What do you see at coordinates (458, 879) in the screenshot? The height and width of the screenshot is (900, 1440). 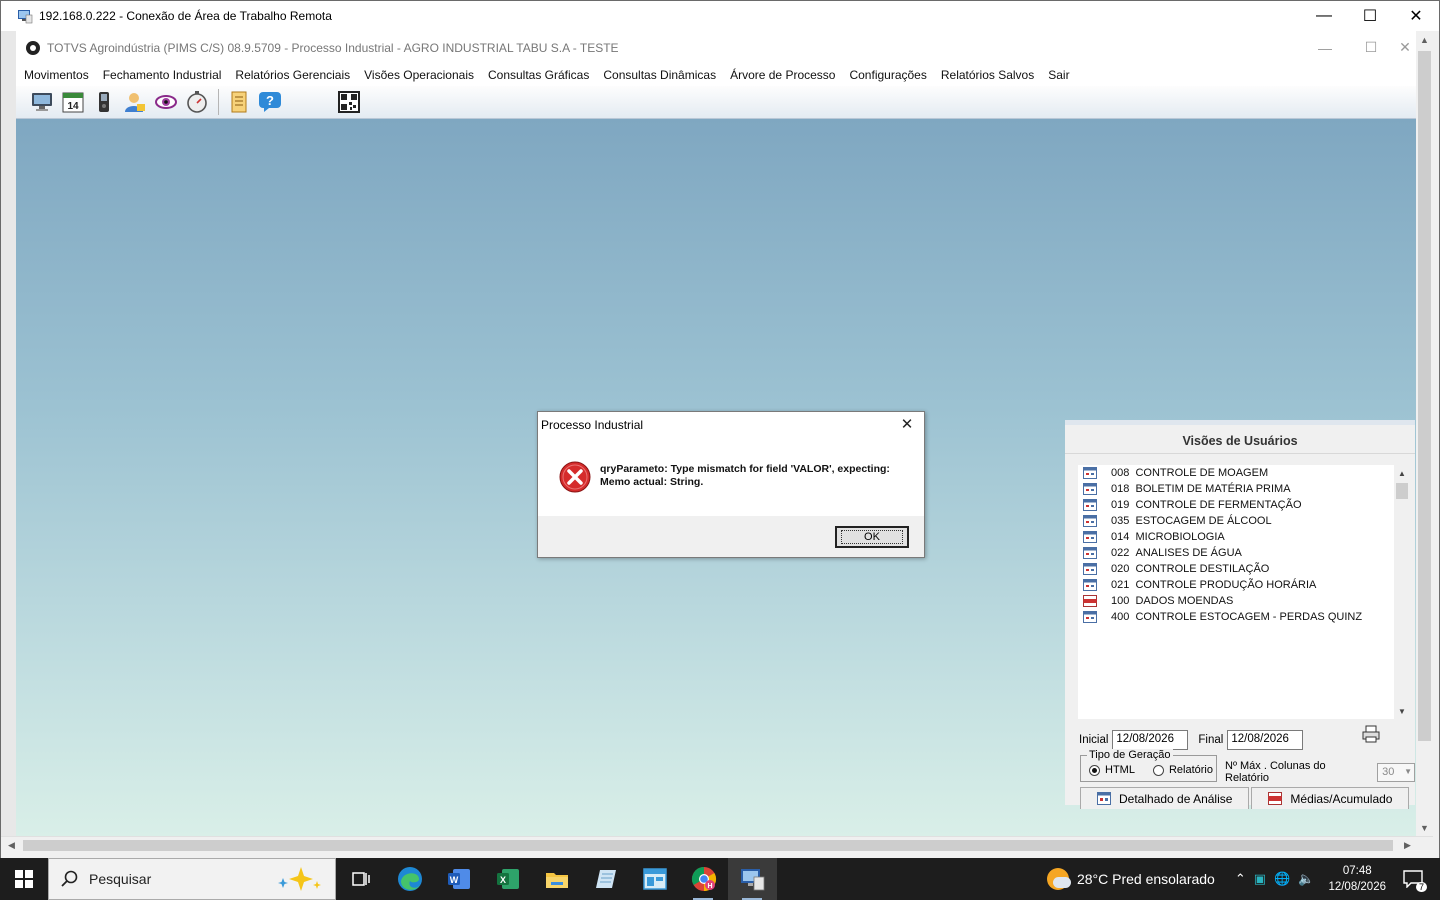 I see `word-icon: W` at bounding box center [458, 879].